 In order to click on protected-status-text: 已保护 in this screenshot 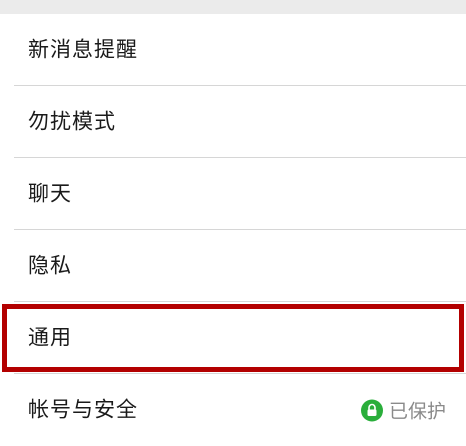, I will do `click(417, 411)`.